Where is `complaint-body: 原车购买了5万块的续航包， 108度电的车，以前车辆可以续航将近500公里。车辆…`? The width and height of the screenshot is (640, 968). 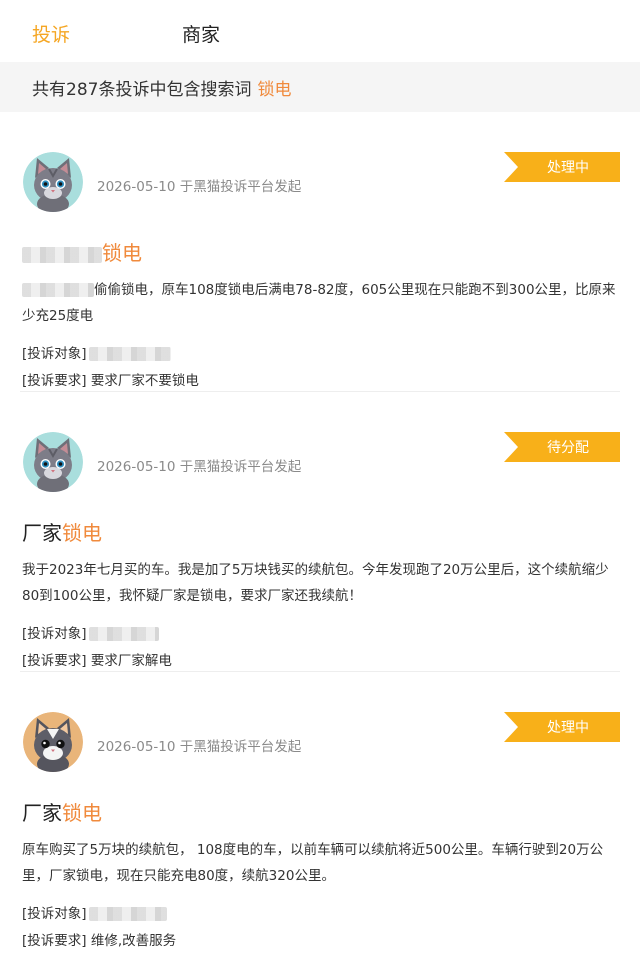 complaint-body: 原车购买了5万块的续航包， 108度电的车，以前车辆可以续航将近500公里。车辆… is located at coordinates (321, 863).